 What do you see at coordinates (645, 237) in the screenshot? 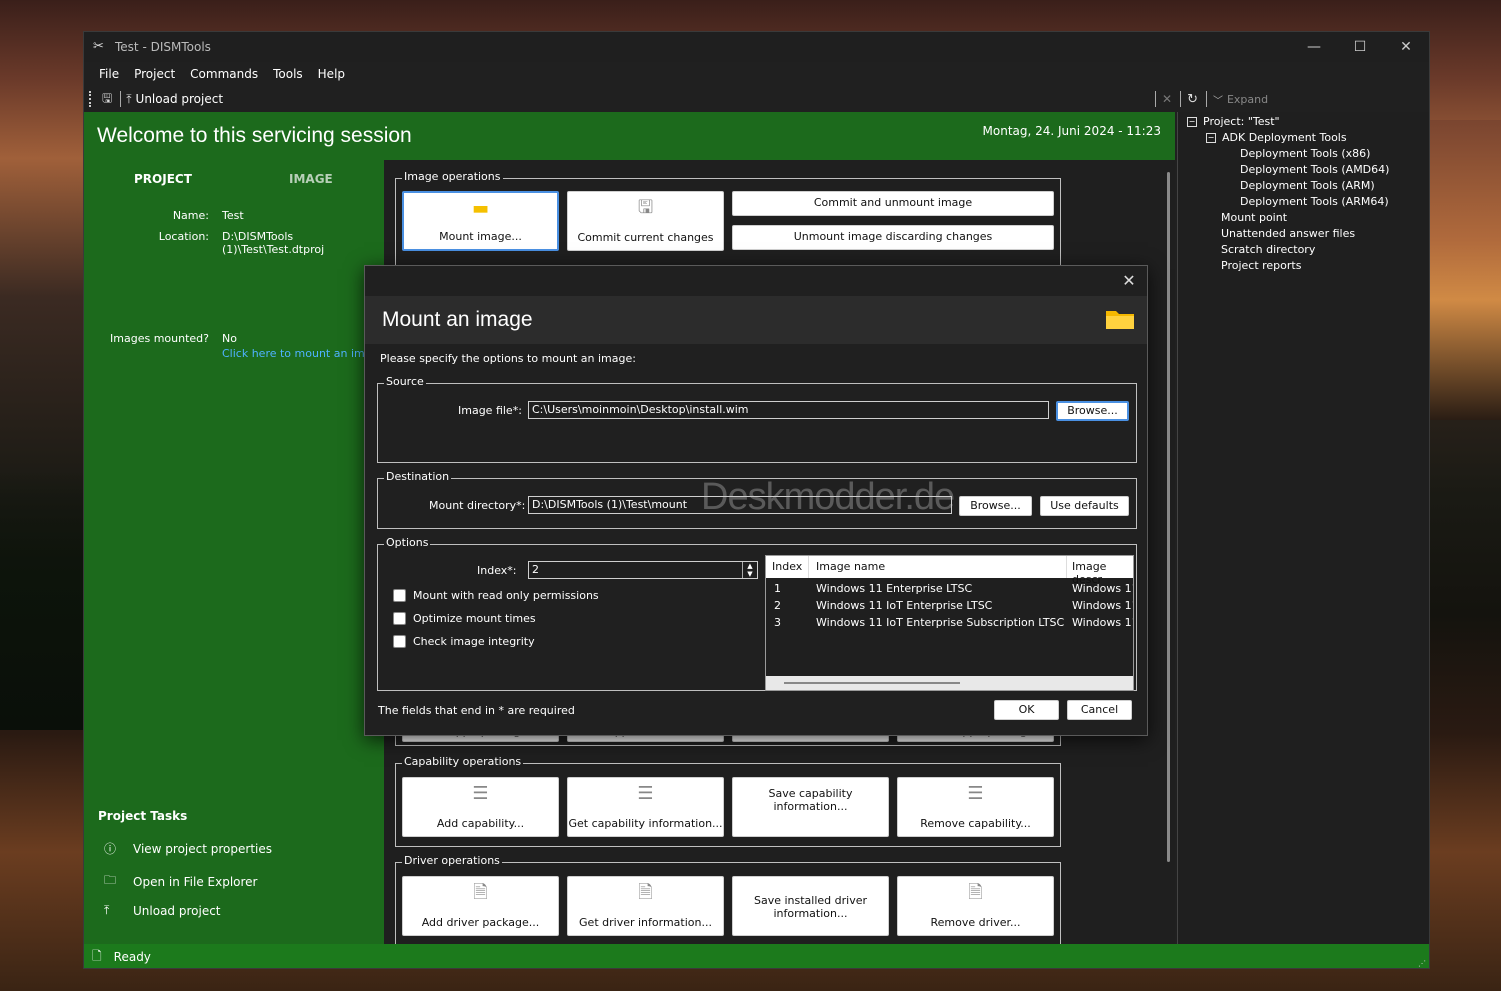
I see `button-label: Commit current changes` at bounding box center [645, 237].